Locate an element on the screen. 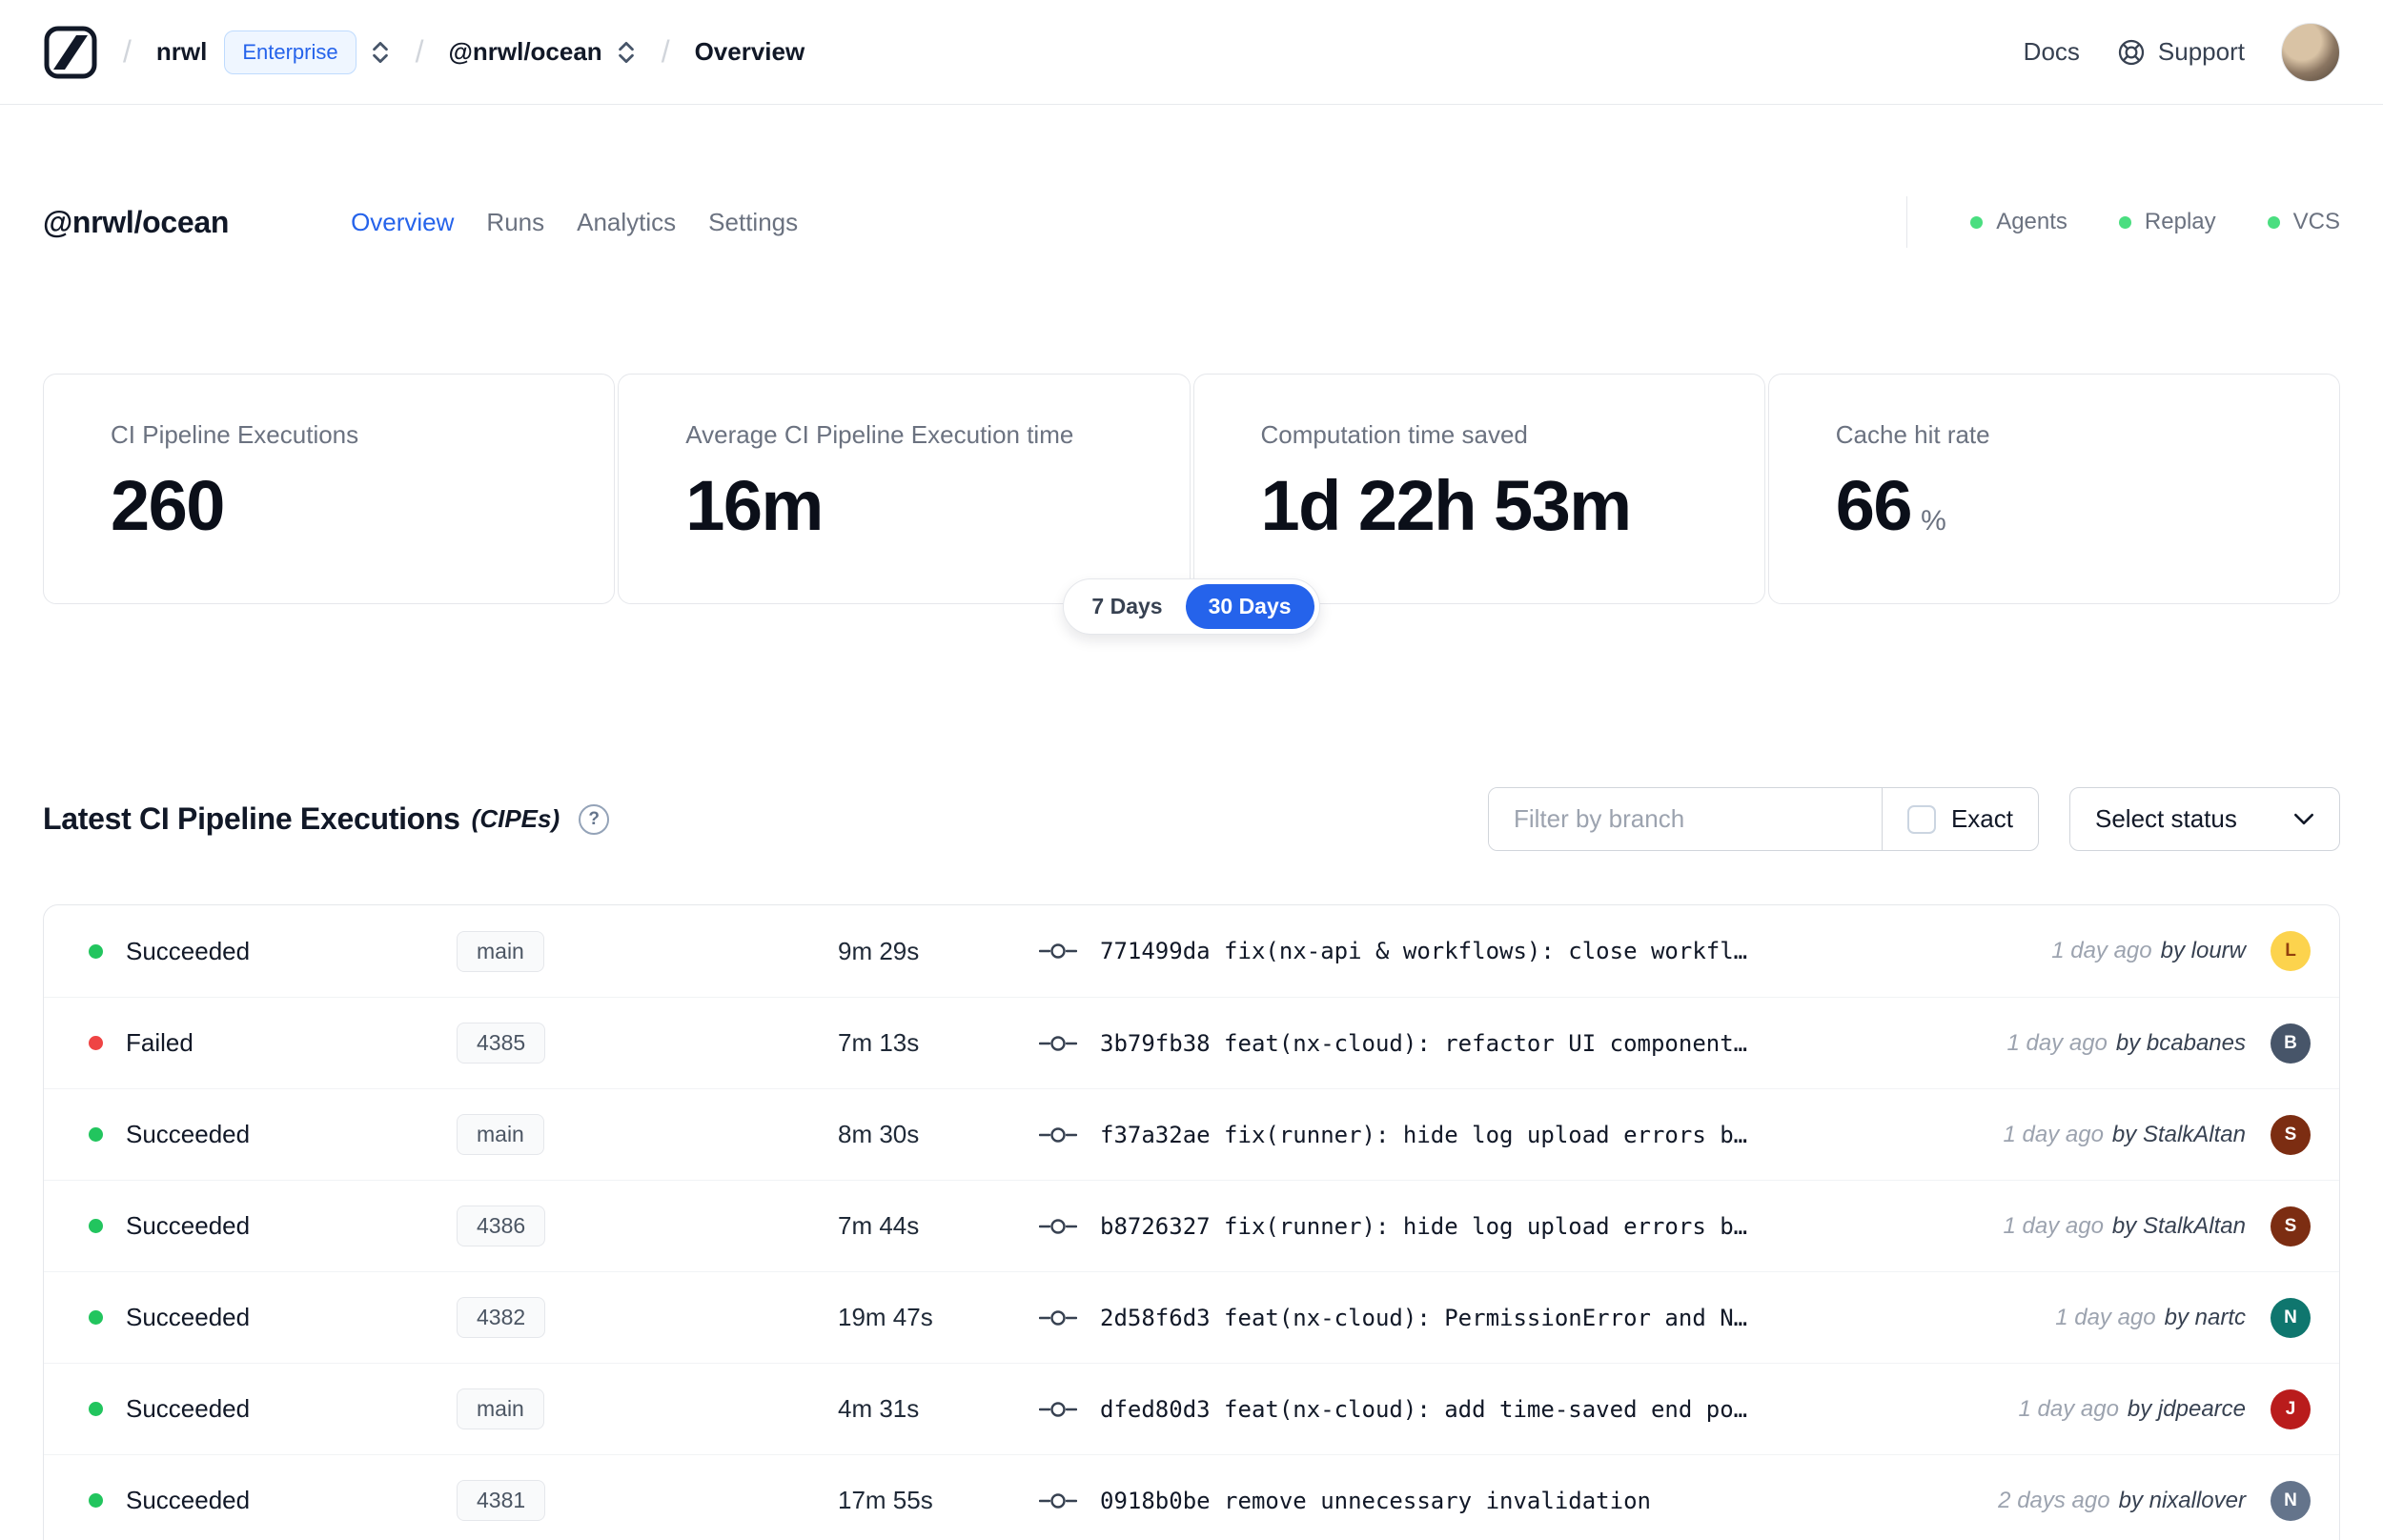 The height and width of the screenshot is (1540, 2383). range-option-30-days: 30 Days is located at coordinates (1250, 606).